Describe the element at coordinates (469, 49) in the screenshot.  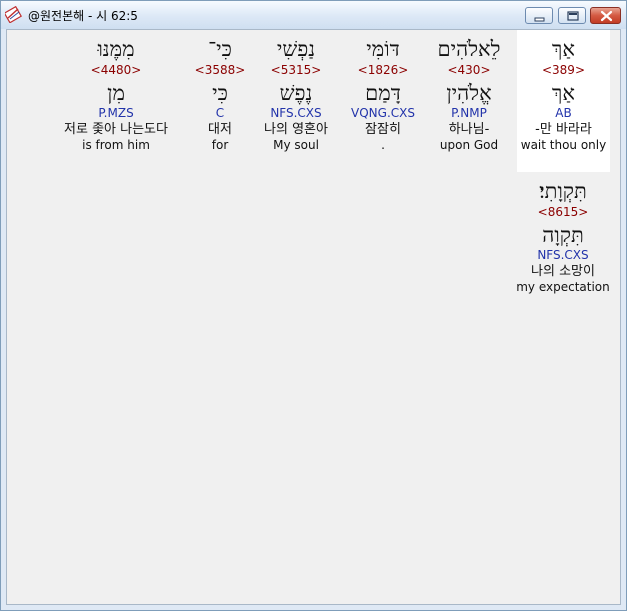
I see `hebrew-word: לֵאלֹהִים` at that location.